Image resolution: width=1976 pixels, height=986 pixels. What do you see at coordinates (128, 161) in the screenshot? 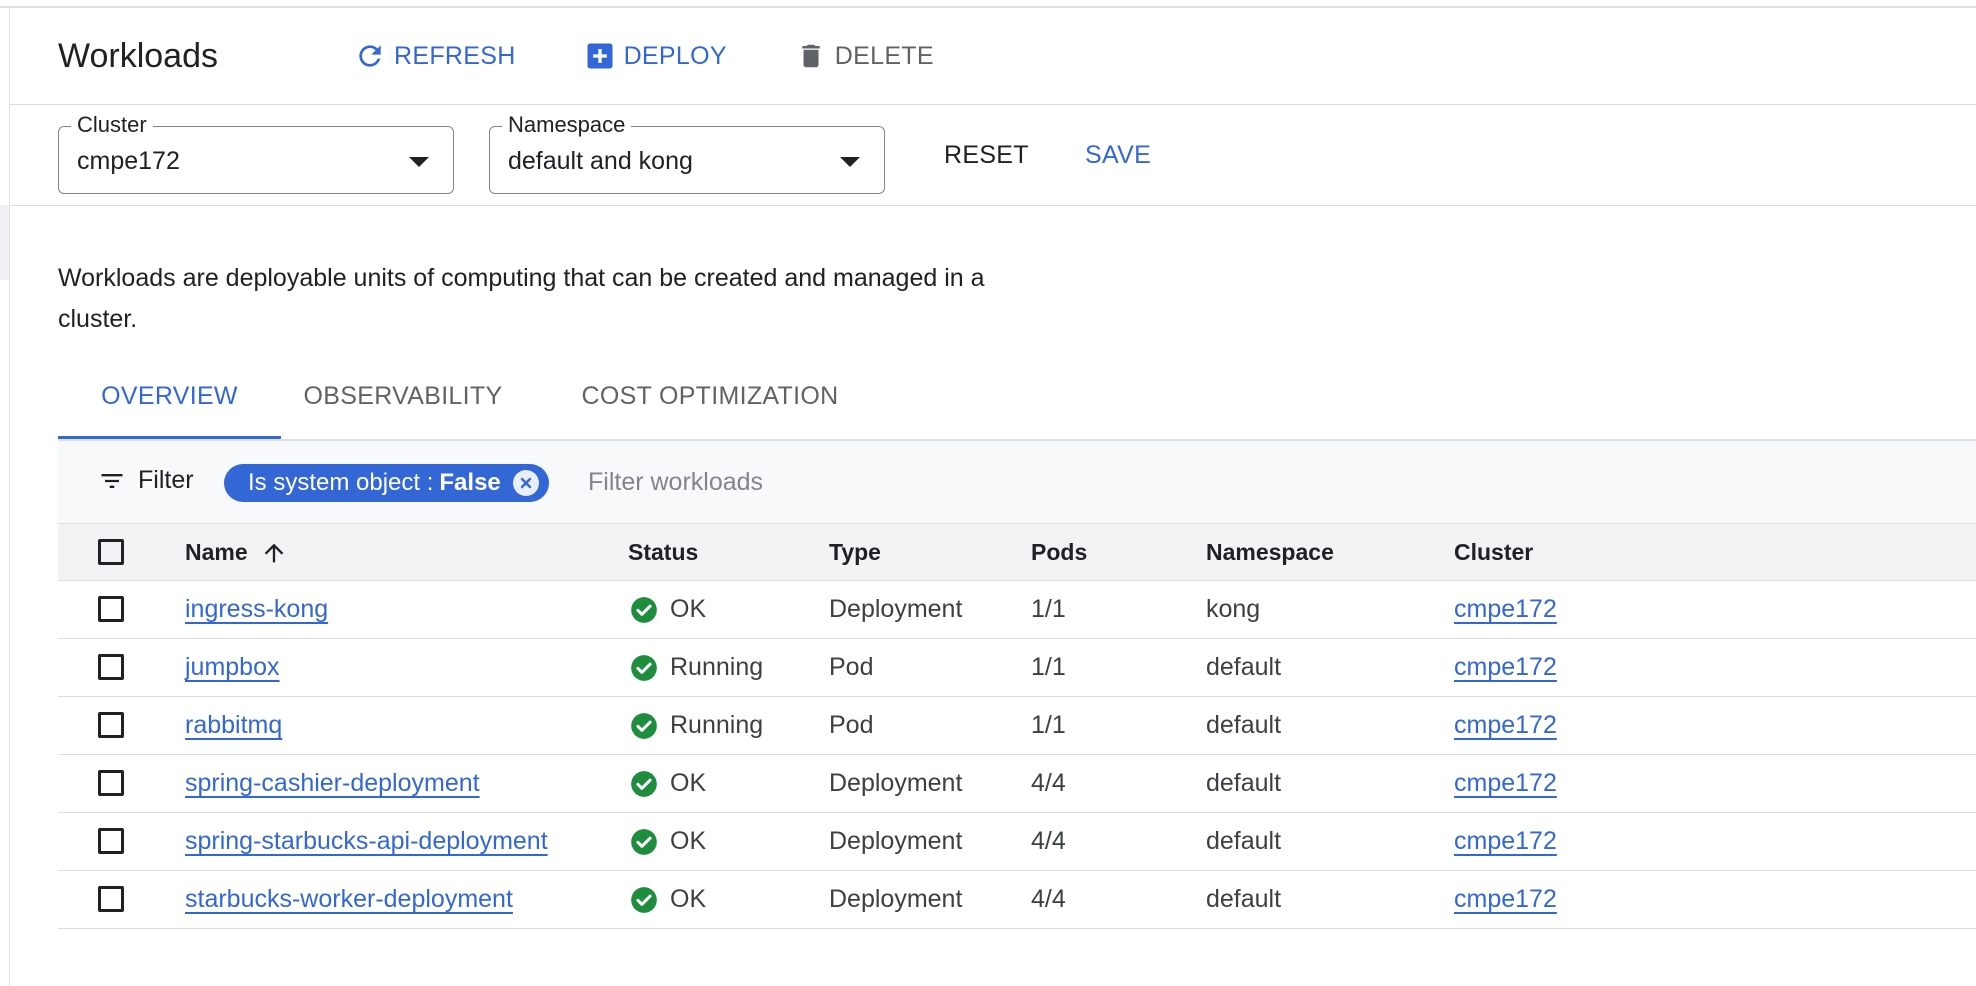
I see `cluster-select-value: cmpe172` at bounding box center [128, 161].